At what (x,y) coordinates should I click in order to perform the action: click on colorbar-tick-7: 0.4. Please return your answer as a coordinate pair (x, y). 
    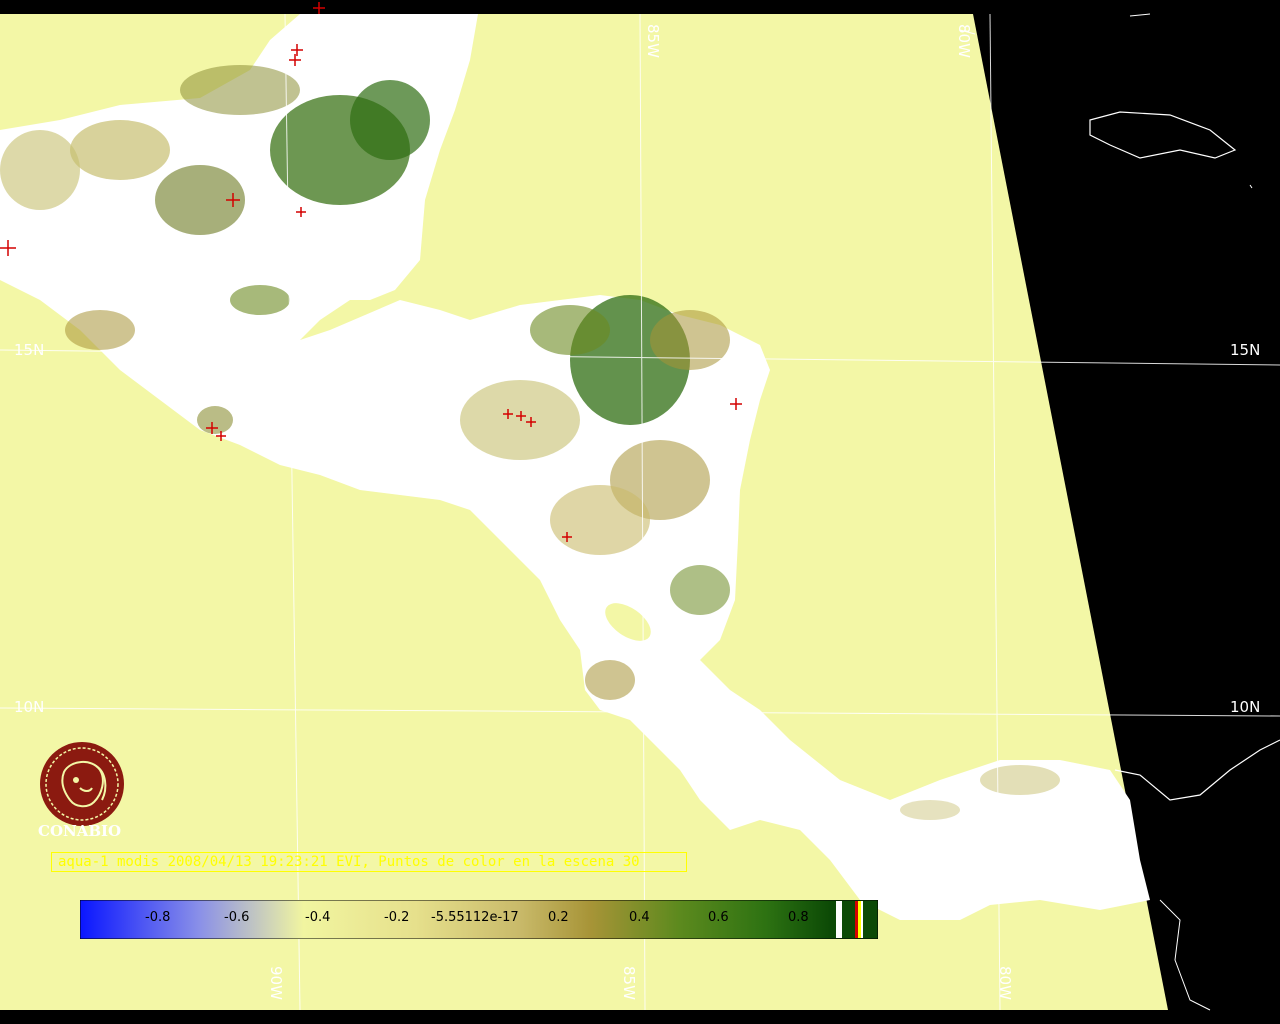
    Looking at the image, I should click on (639, 917).